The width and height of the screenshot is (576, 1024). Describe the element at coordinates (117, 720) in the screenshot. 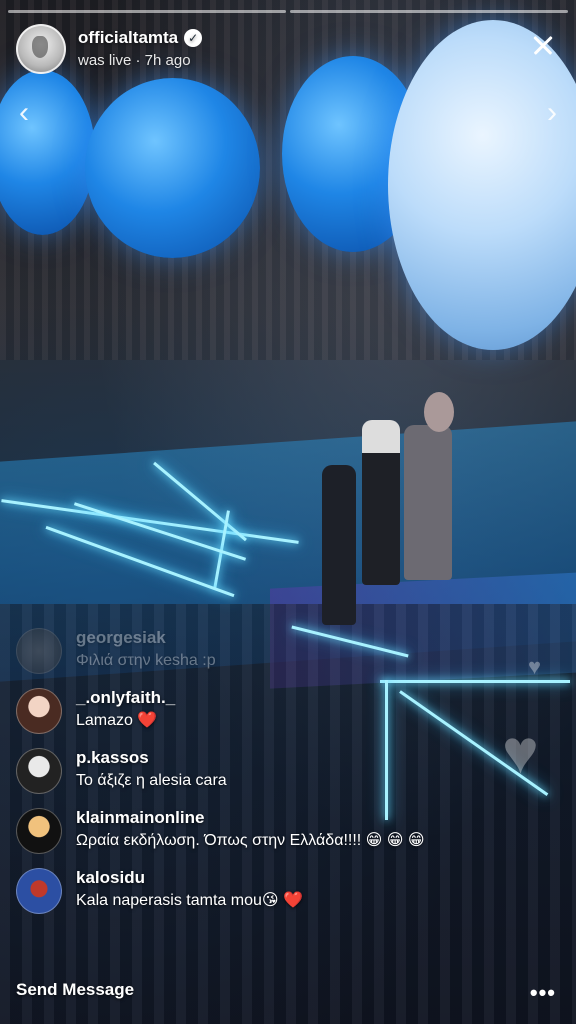

I see `comment-text: Lamazo ❤️` at that location.